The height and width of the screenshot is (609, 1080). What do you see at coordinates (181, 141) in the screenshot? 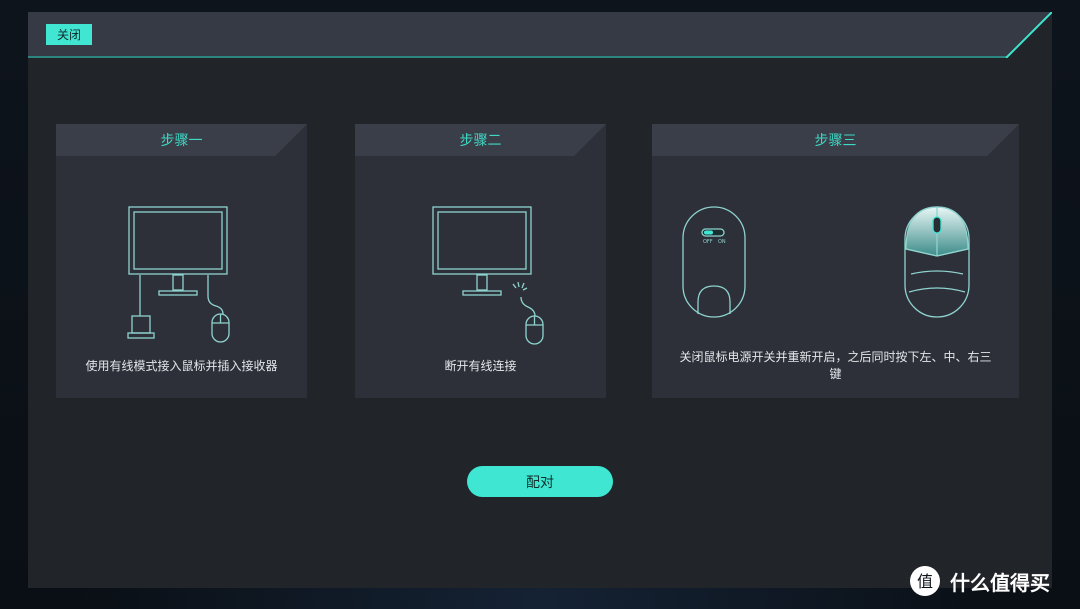
I see `step-1-title: 步骤一` at bounding box center [181, 141].